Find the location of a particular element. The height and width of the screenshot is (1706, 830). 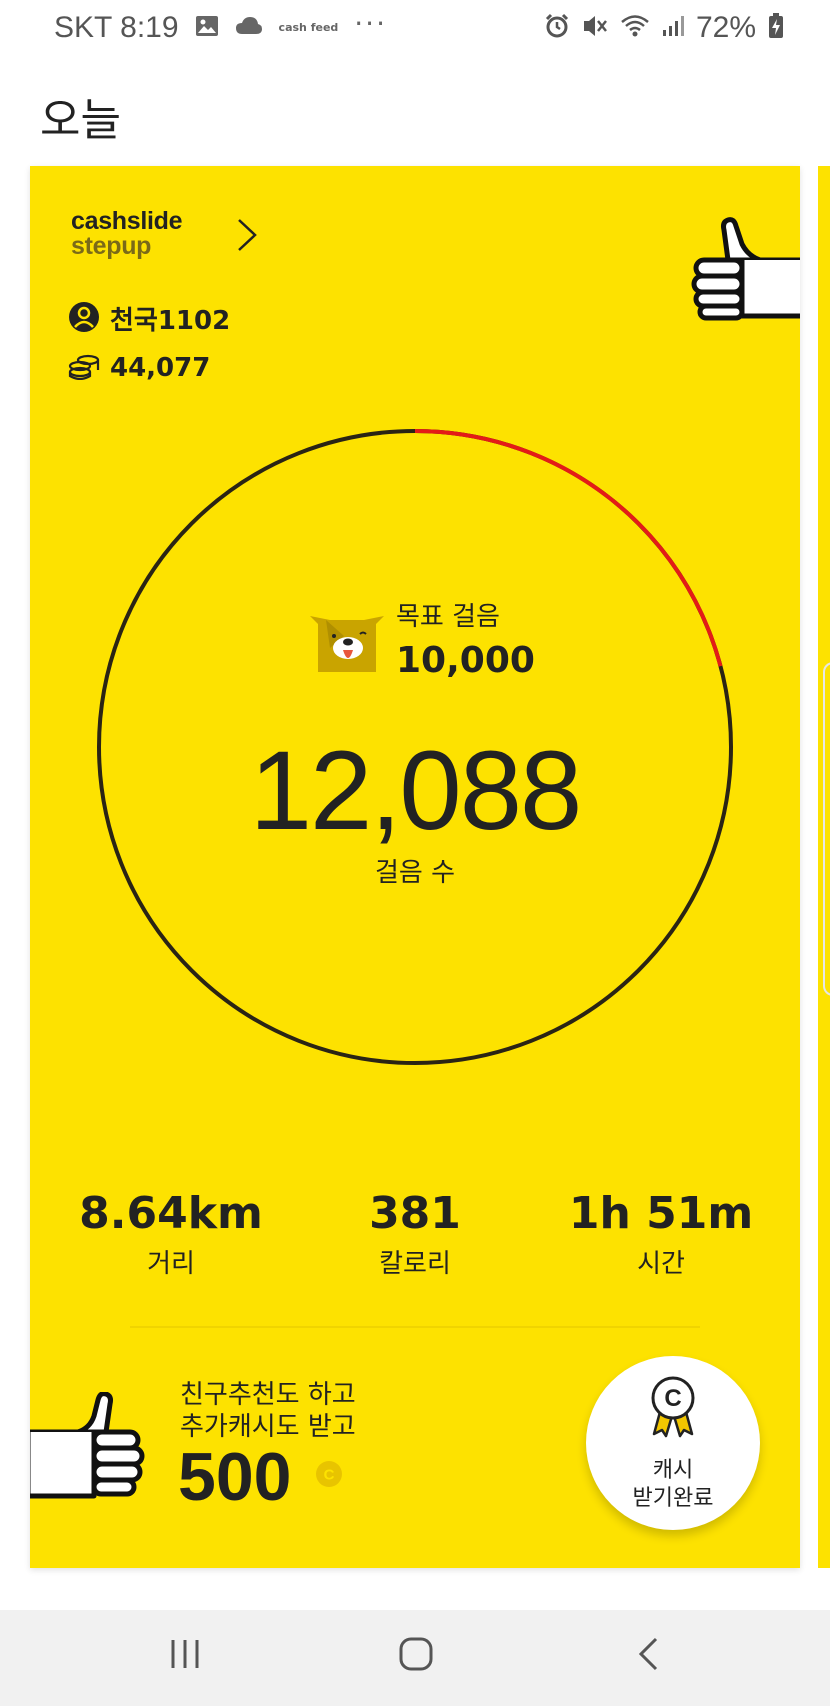

step-count: 12,088 is located at coordinates (416, 790).